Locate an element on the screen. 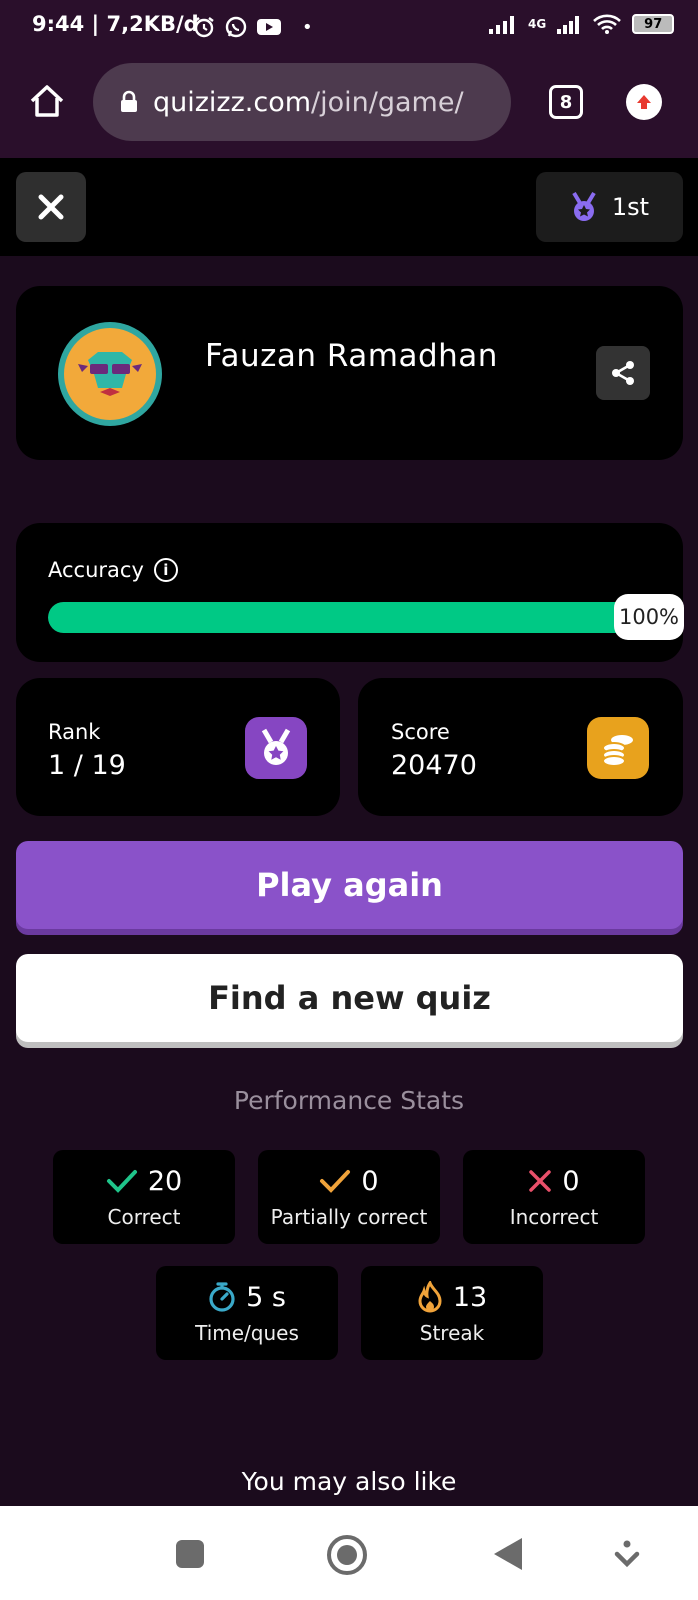  back-button is located at coordinates (508, 1556).